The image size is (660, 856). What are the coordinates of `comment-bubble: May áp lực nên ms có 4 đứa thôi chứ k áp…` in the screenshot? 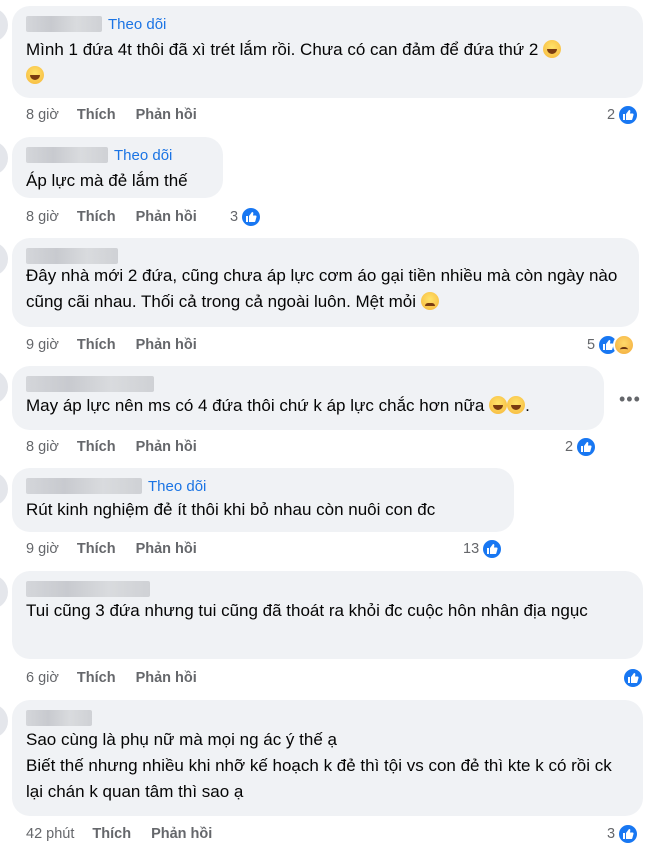 It's located at (308, 398).